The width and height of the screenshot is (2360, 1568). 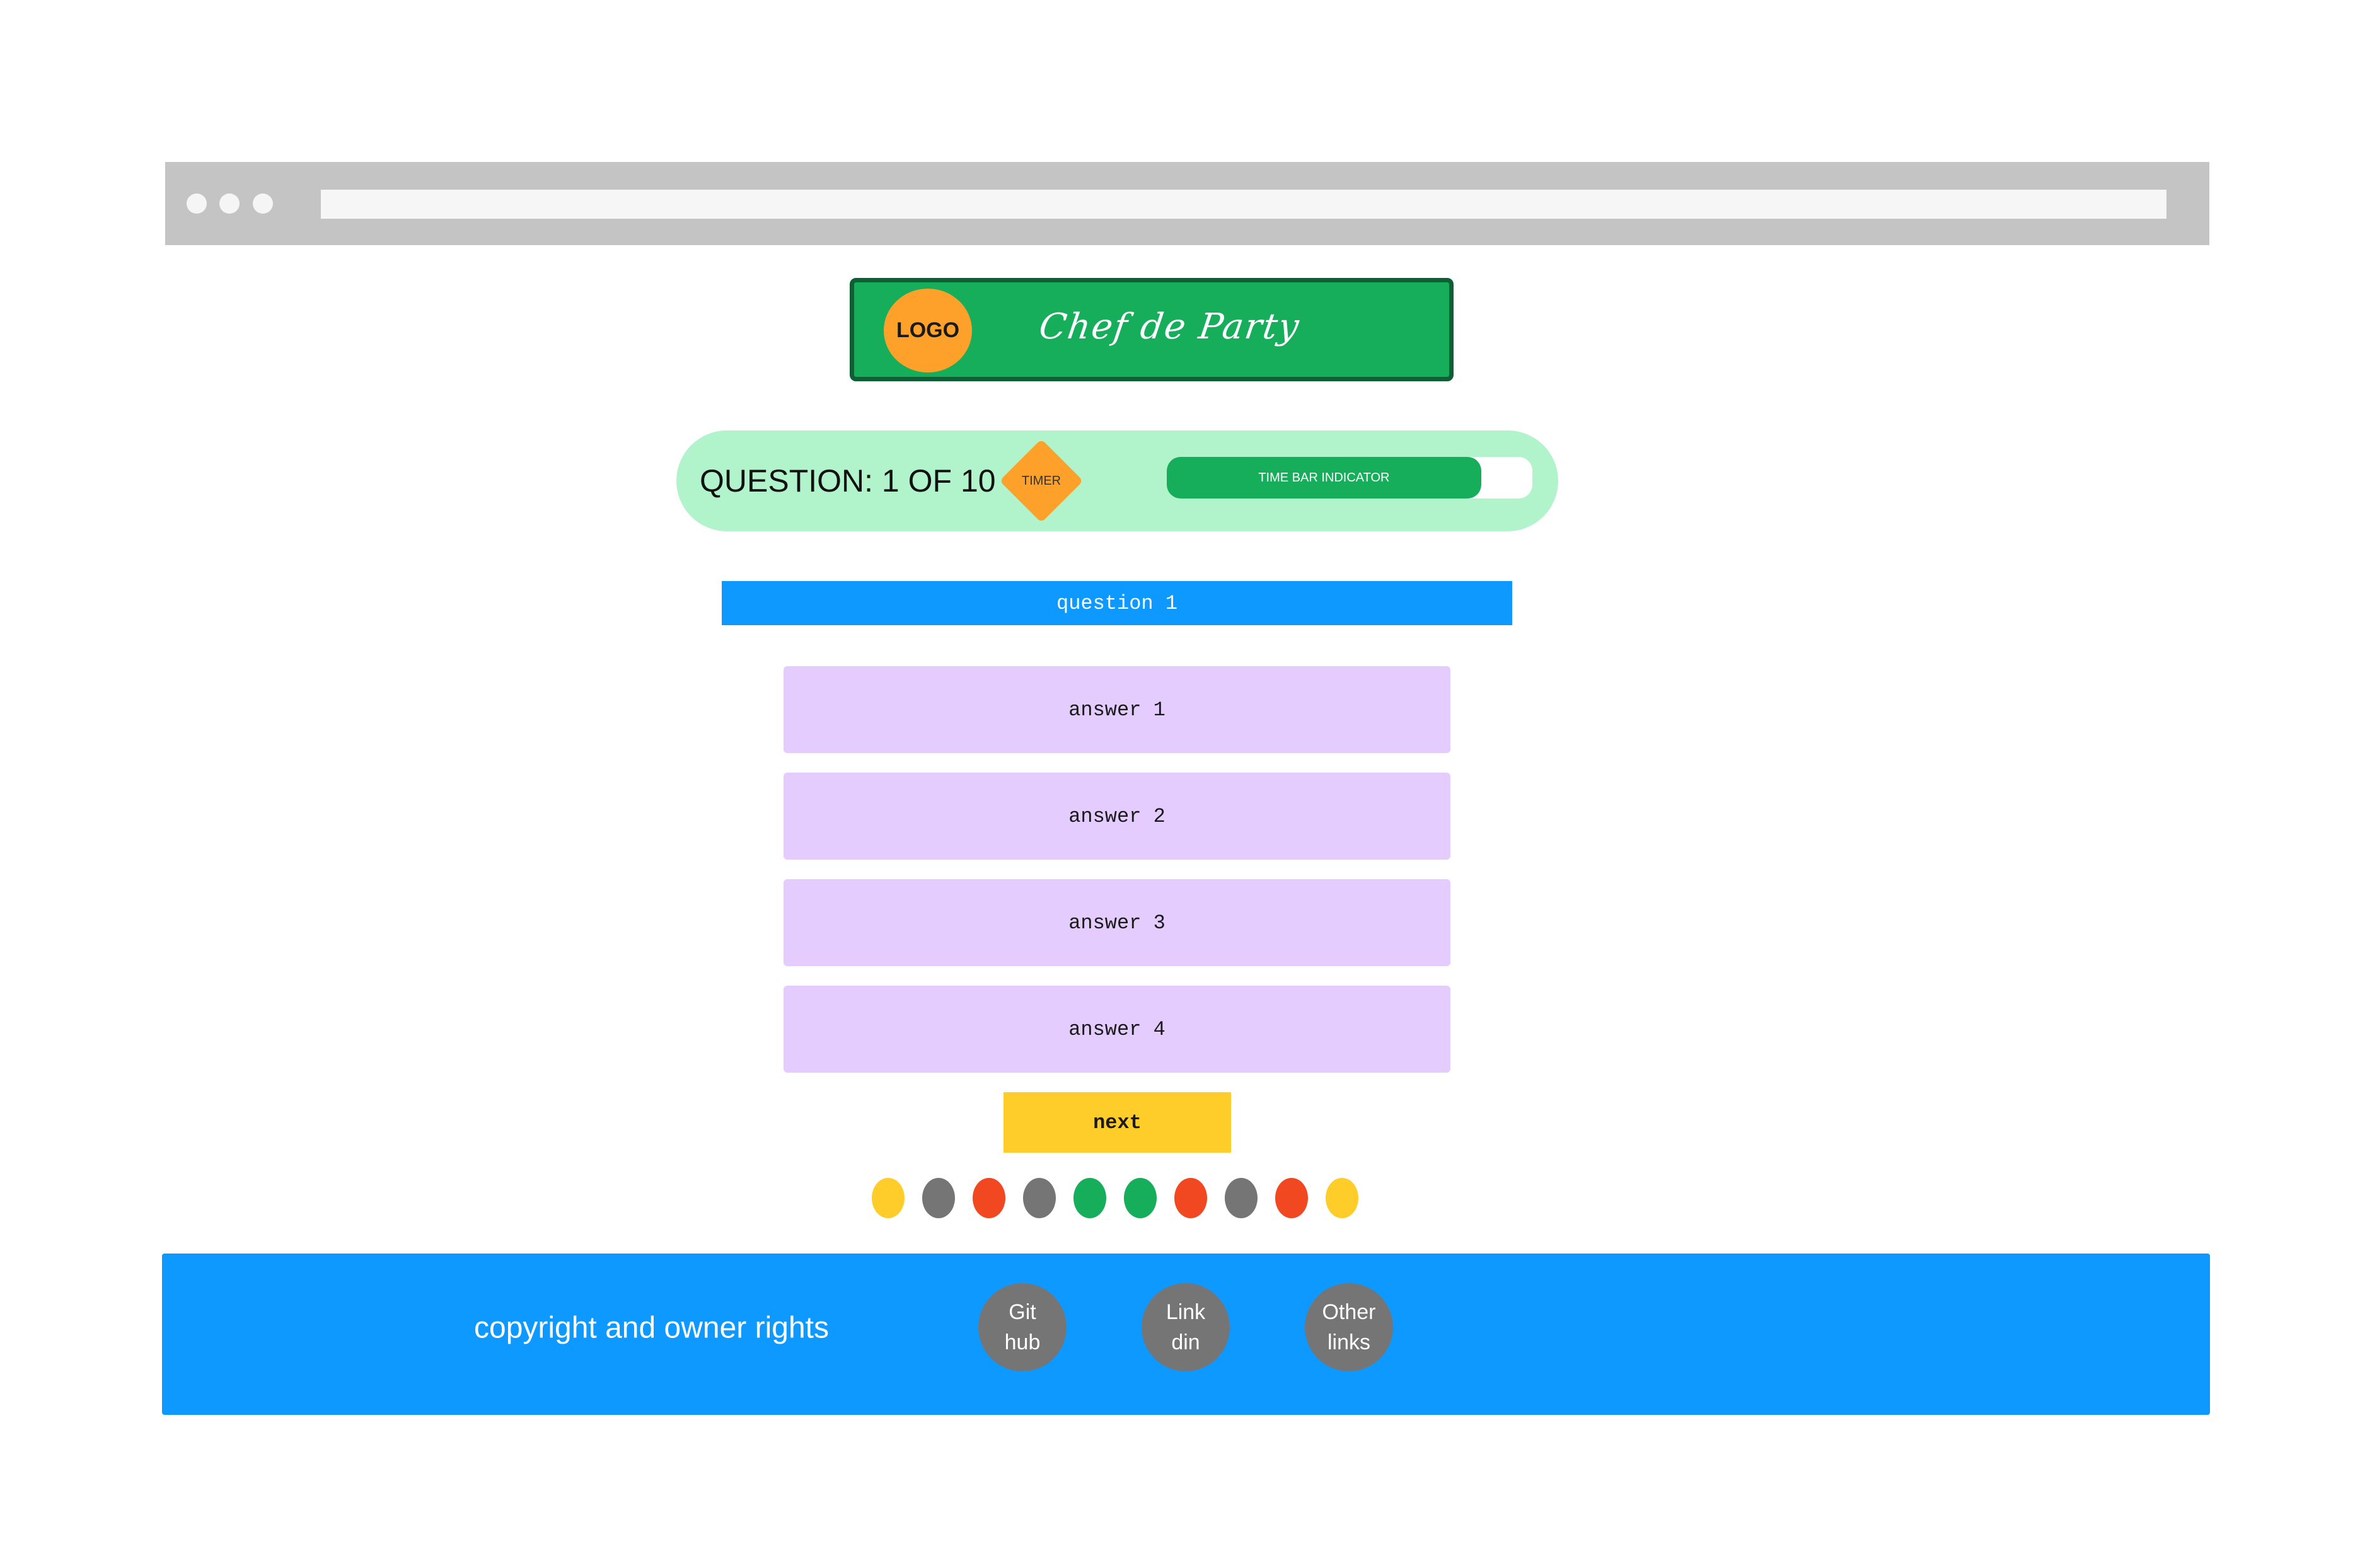 What do you see at coordinates (1186, 1327) in the screenshot?
I see `linkedin-link: Link din` at bounding box center [1186, 1327].